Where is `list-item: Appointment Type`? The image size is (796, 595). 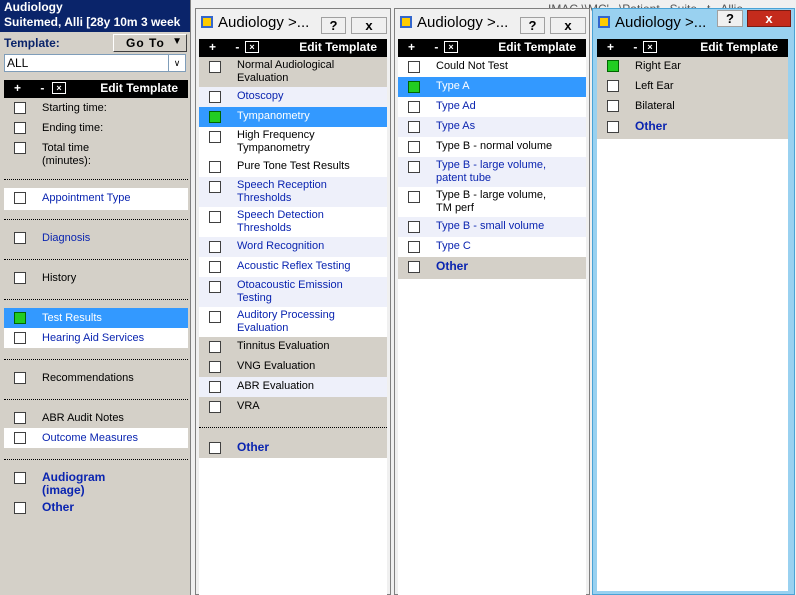 list-item: Appointment Type is located at coordinates (96, 199).